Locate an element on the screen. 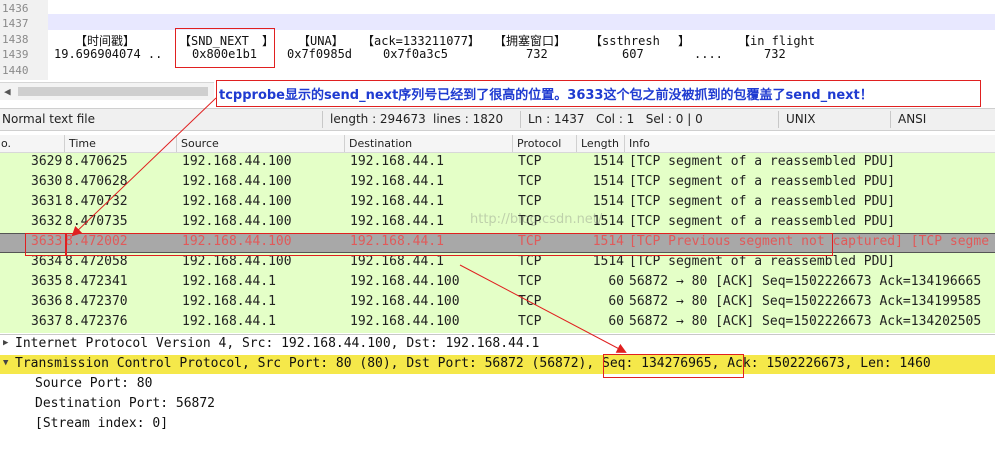  status-eol: UNIX is located at coordinates (801, 119).